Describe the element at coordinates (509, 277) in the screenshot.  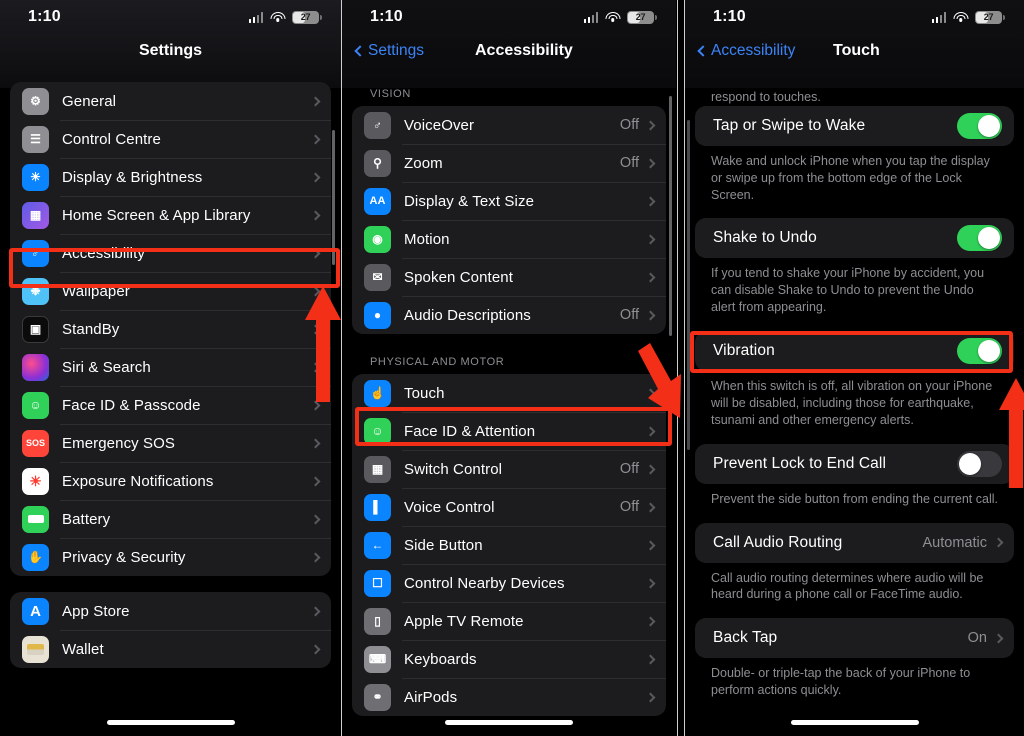
I see `list-item-spoken-content: ✉ Spoken Content` at that location.